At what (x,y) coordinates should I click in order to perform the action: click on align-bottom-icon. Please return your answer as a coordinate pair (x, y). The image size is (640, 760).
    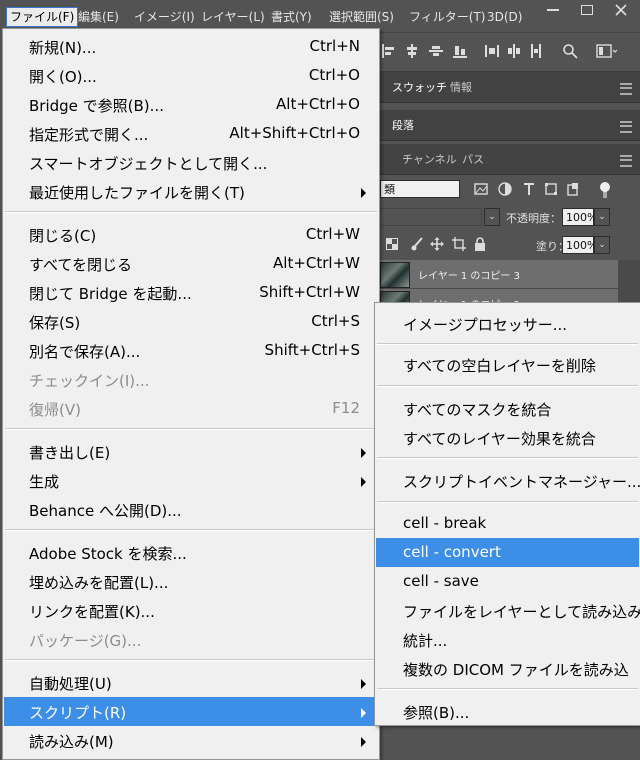
    Looking at the image, I should click on (460, 51).